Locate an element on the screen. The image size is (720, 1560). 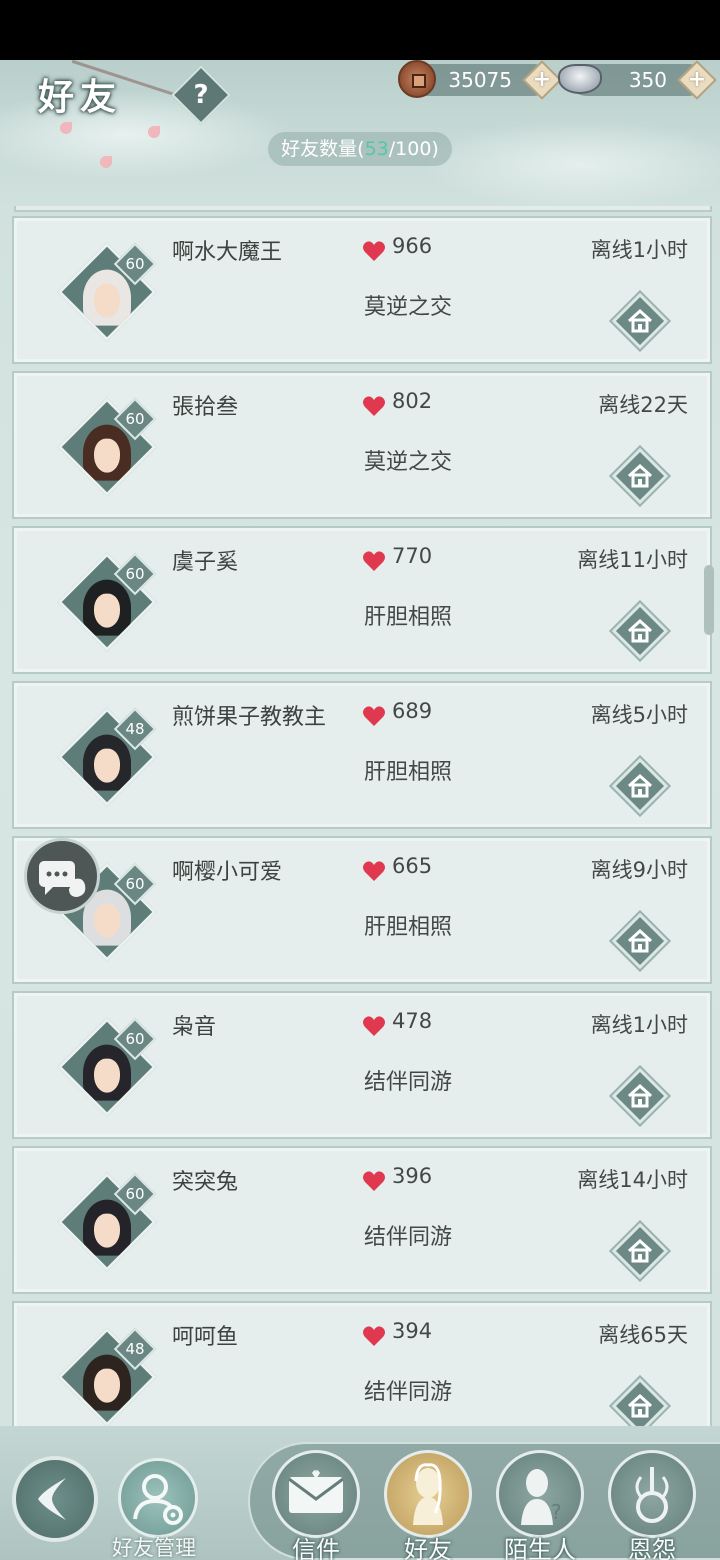
silver-ingot-icon is located at coordinates (580, 79).